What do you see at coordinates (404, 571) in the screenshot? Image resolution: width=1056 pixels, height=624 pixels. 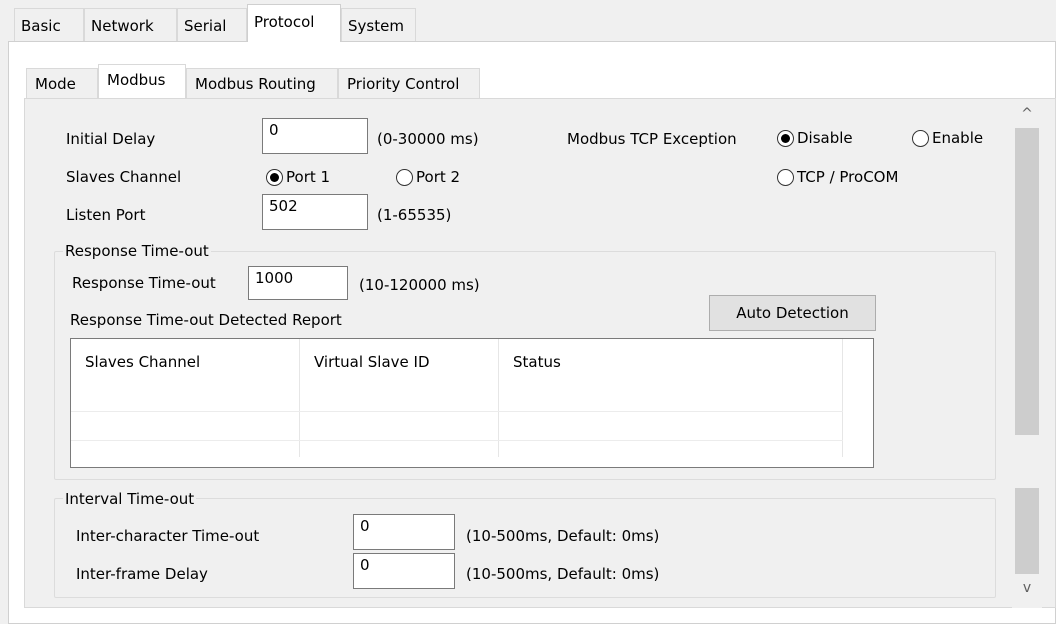 I see `inter-frame-delay-input: 0` at bounding box center [404, 571].